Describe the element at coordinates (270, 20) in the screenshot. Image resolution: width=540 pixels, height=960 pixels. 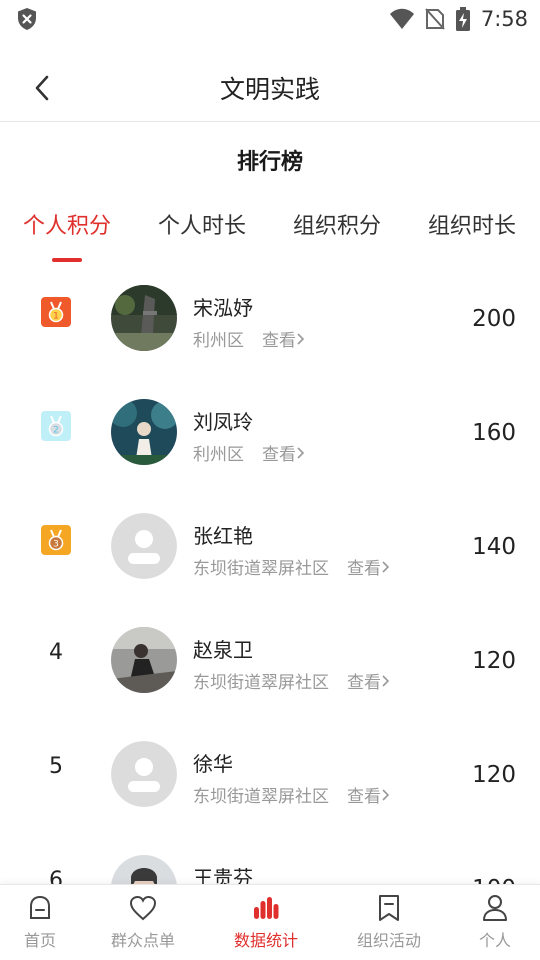
I see `status-bar: 7:58` at that location.